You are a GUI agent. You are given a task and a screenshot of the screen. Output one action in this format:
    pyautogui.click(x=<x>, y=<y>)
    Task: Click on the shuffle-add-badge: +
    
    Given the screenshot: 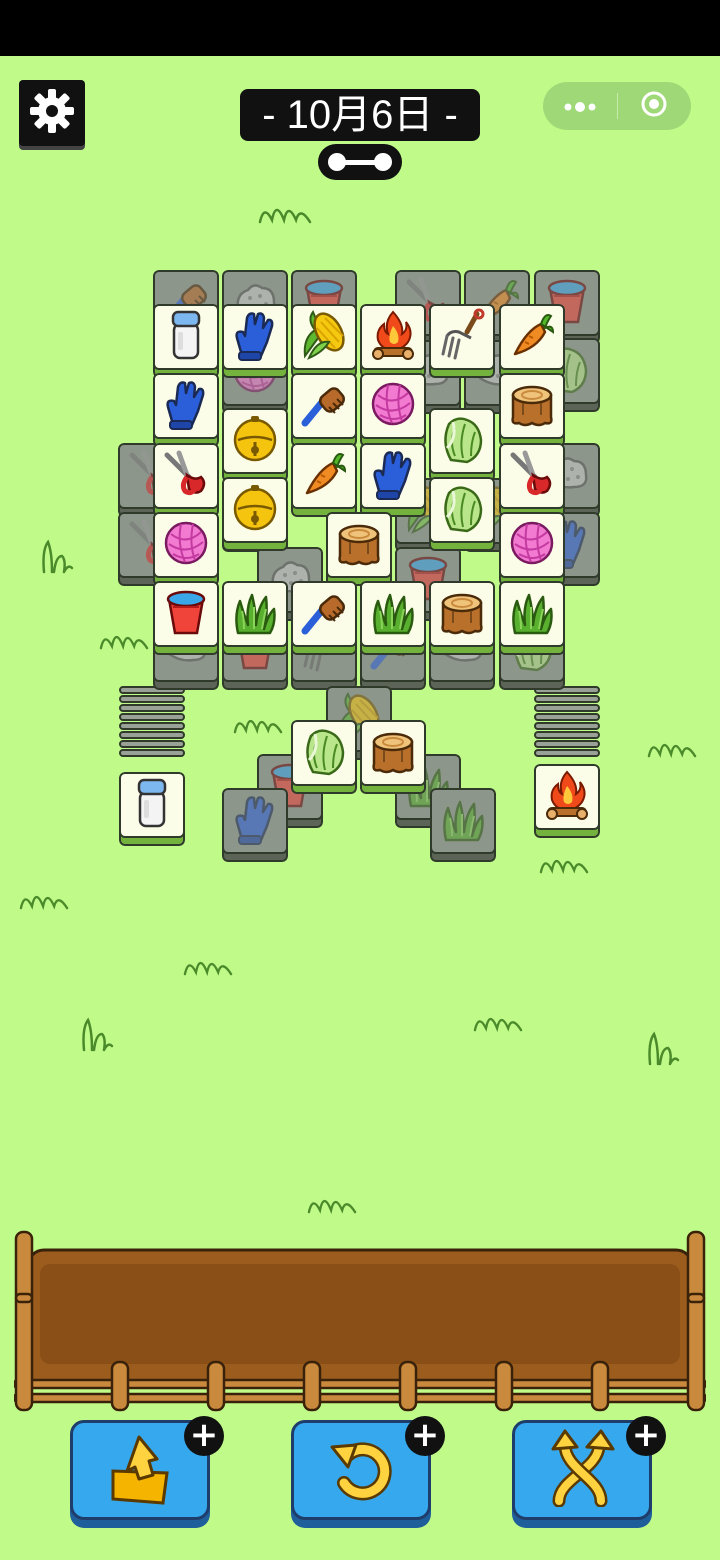 What is the action you would take?
    pyautogui.click(x=646, y=1436)
    